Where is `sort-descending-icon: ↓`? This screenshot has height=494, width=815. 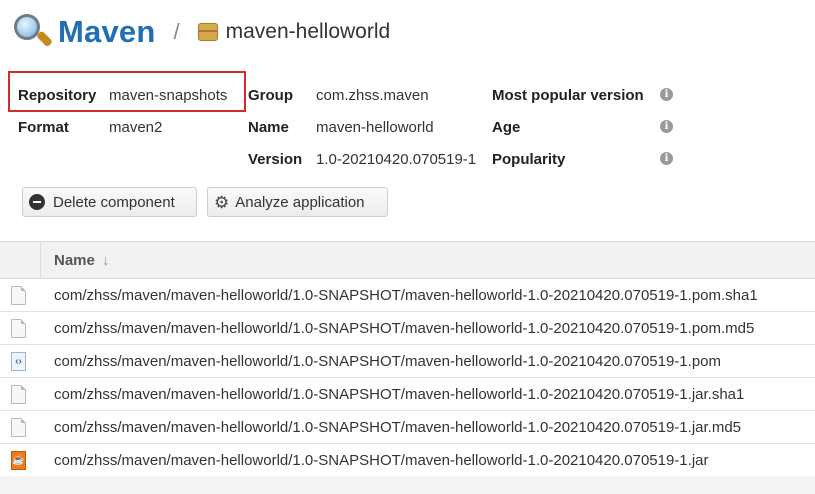 sort-descending-icon: ↓ is located at coordinates (106, 260).